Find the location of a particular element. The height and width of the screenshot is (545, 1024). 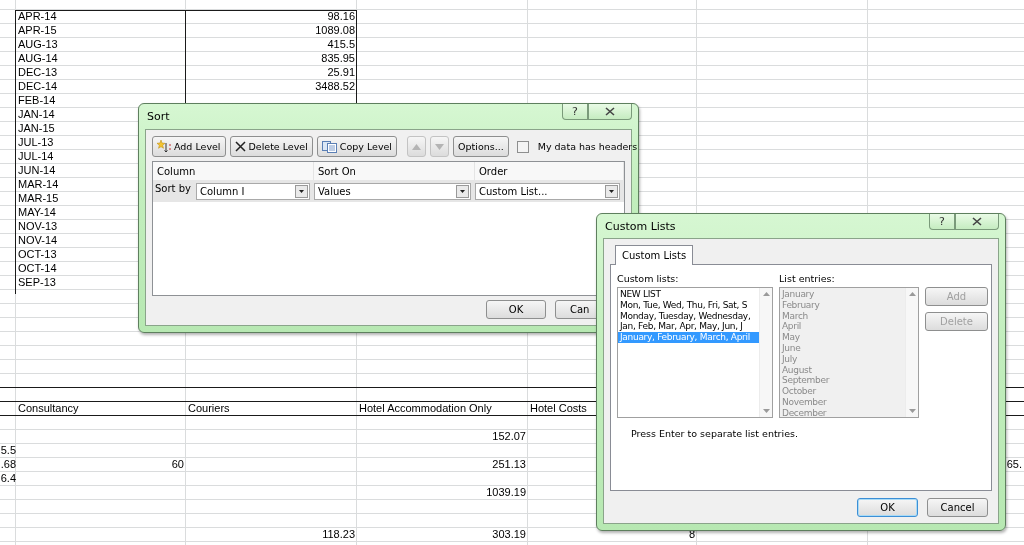

list-box: NEW LIST Mon, Tue, Wed, Thu, Fri, Sat, S Monday, Tuesday, Wednesday, Jan, Feb, Mar, Apr, May, Jun, J January, February, March, April is located at coordinates (695, 352).